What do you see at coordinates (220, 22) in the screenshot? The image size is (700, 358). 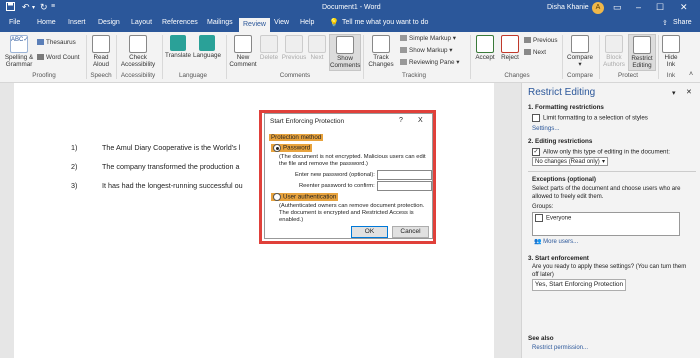 I see `tab-mailings: Mailings` at bounding box center [220, 22].